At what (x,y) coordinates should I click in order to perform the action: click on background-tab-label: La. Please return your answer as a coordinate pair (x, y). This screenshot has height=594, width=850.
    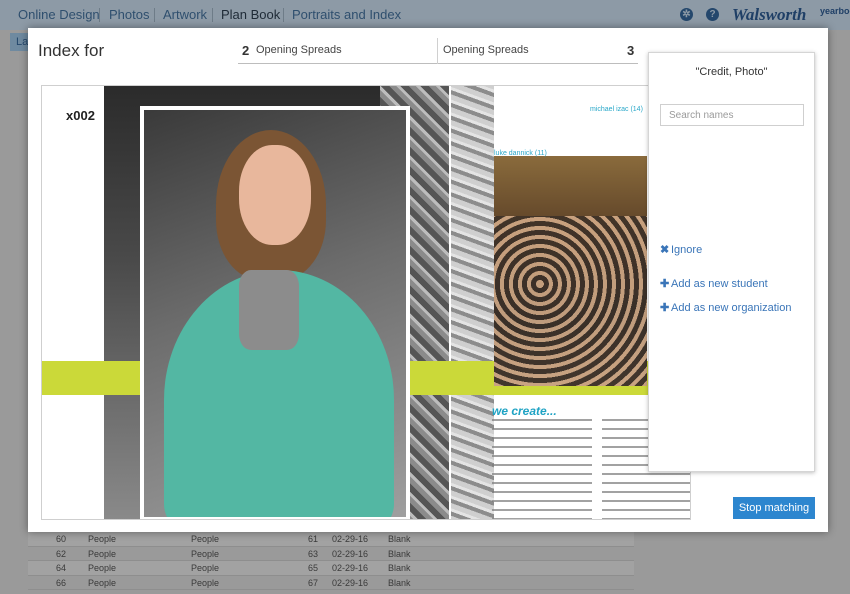
    Looking at the image, I should click on (22, 42).